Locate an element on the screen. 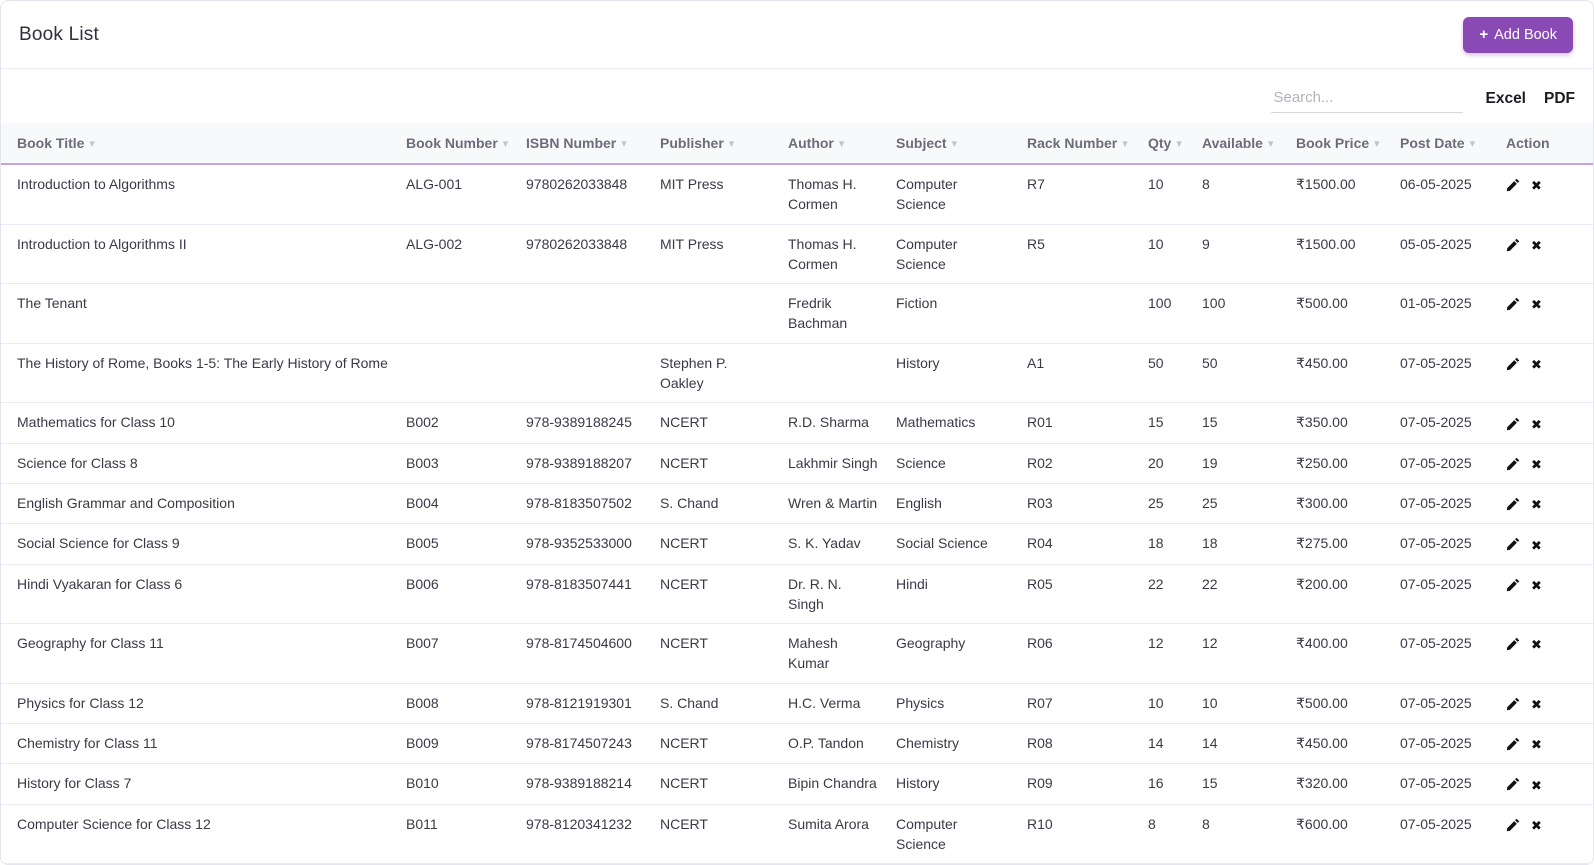  column-header-rack: Rack Number ▾ is located at coordinates (1079, 144).